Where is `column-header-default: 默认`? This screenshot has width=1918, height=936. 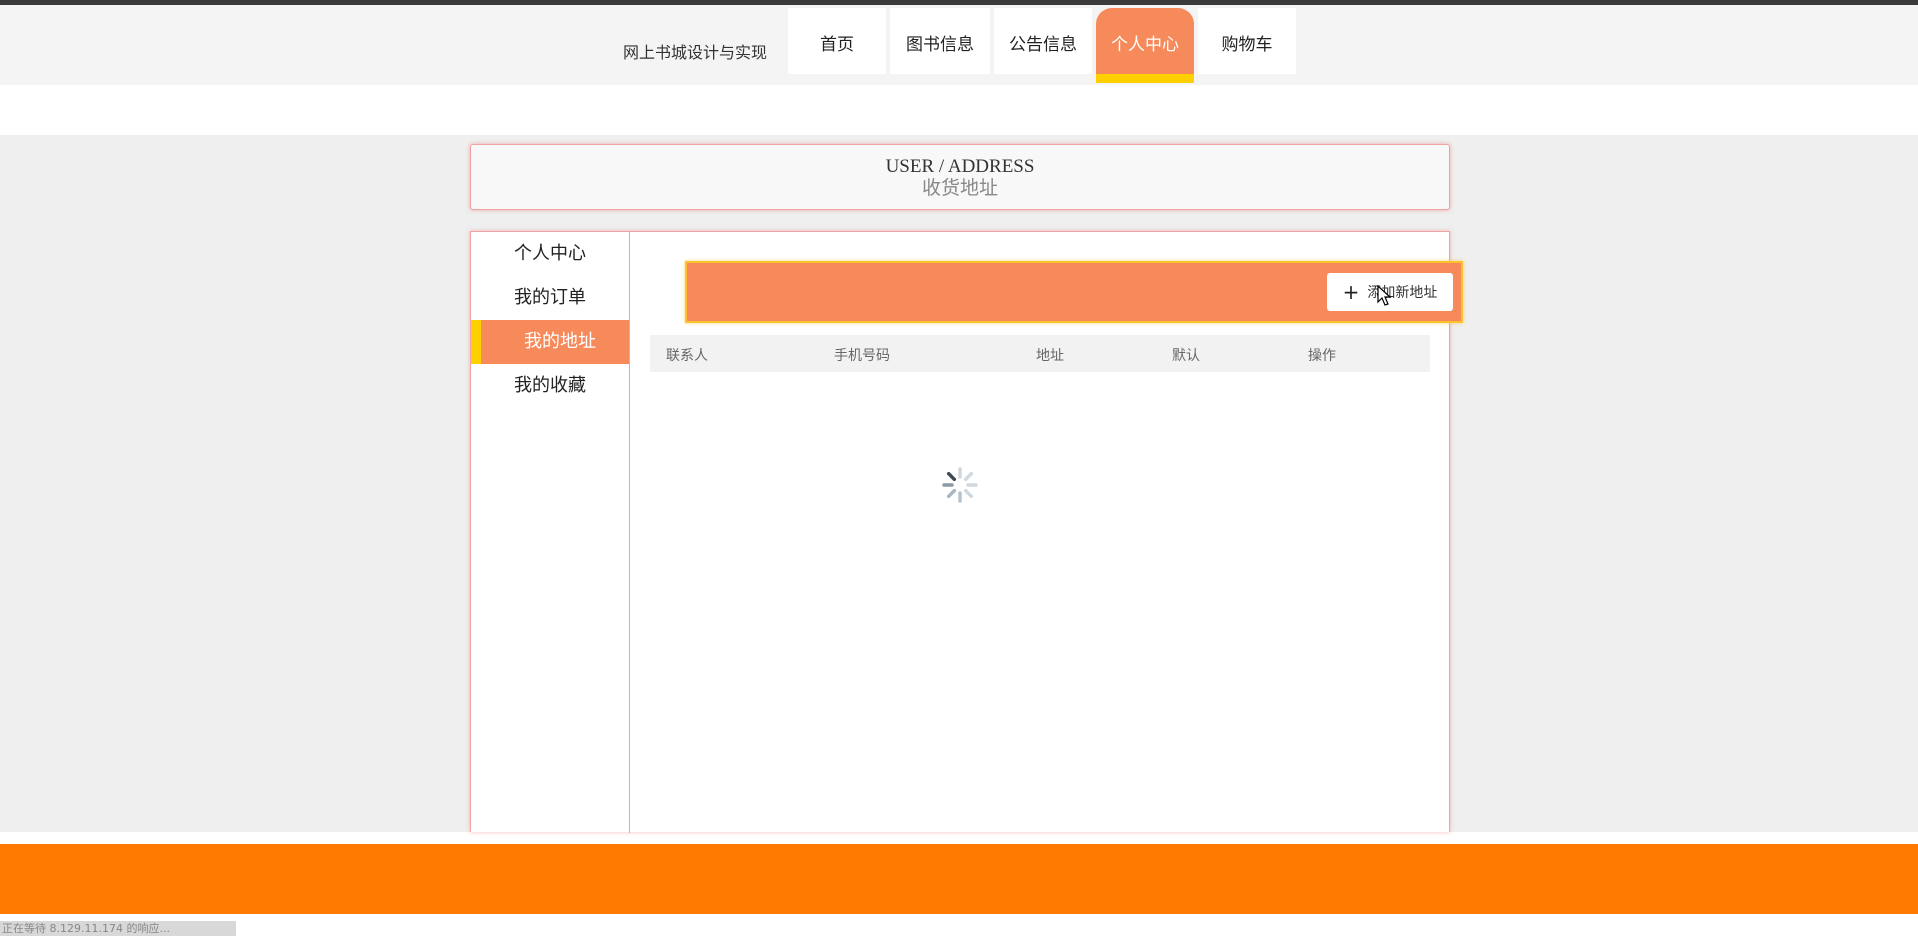 column-header-default: 默认 is located at coordinates (1186, 356).